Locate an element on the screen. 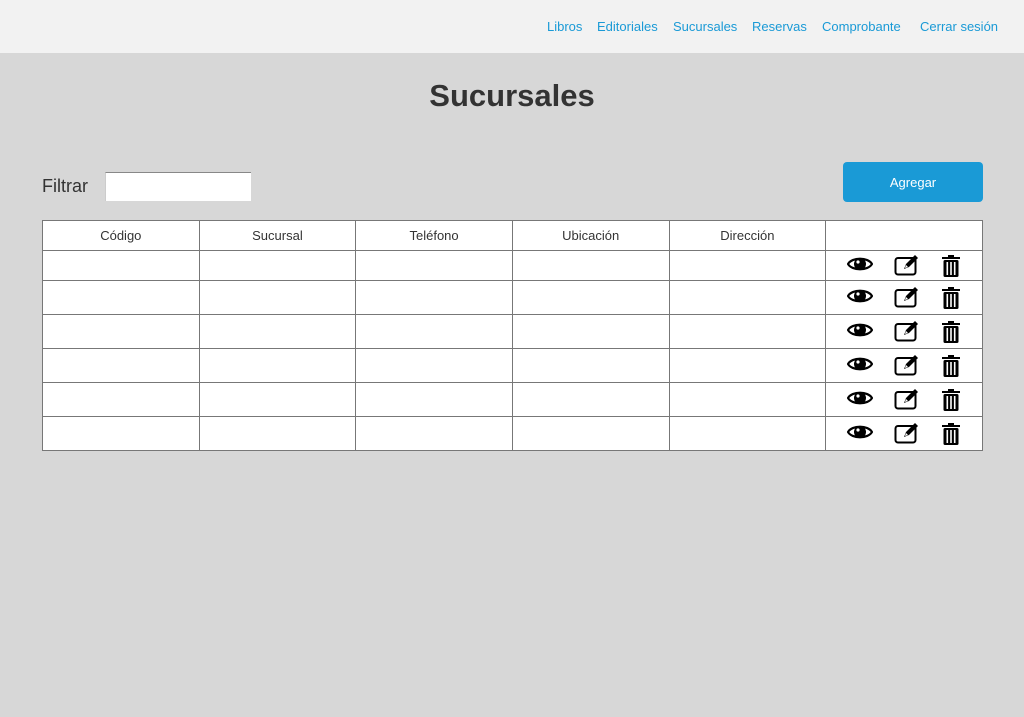  column-header: Código is located at coordinates (121, 235).